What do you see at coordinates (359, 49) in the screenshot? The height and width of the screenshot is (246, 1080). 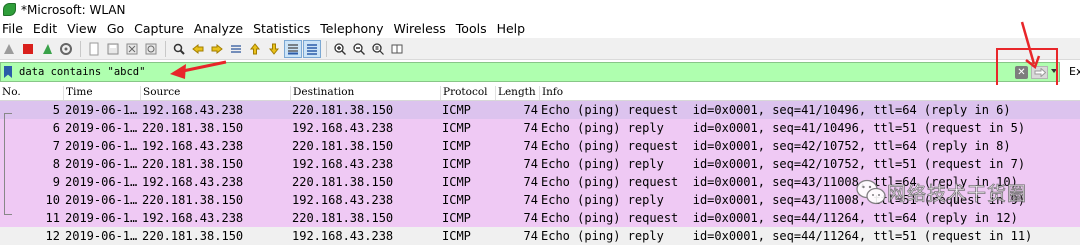 I see `zoom-out-icon` at bounding box center [359, 49].